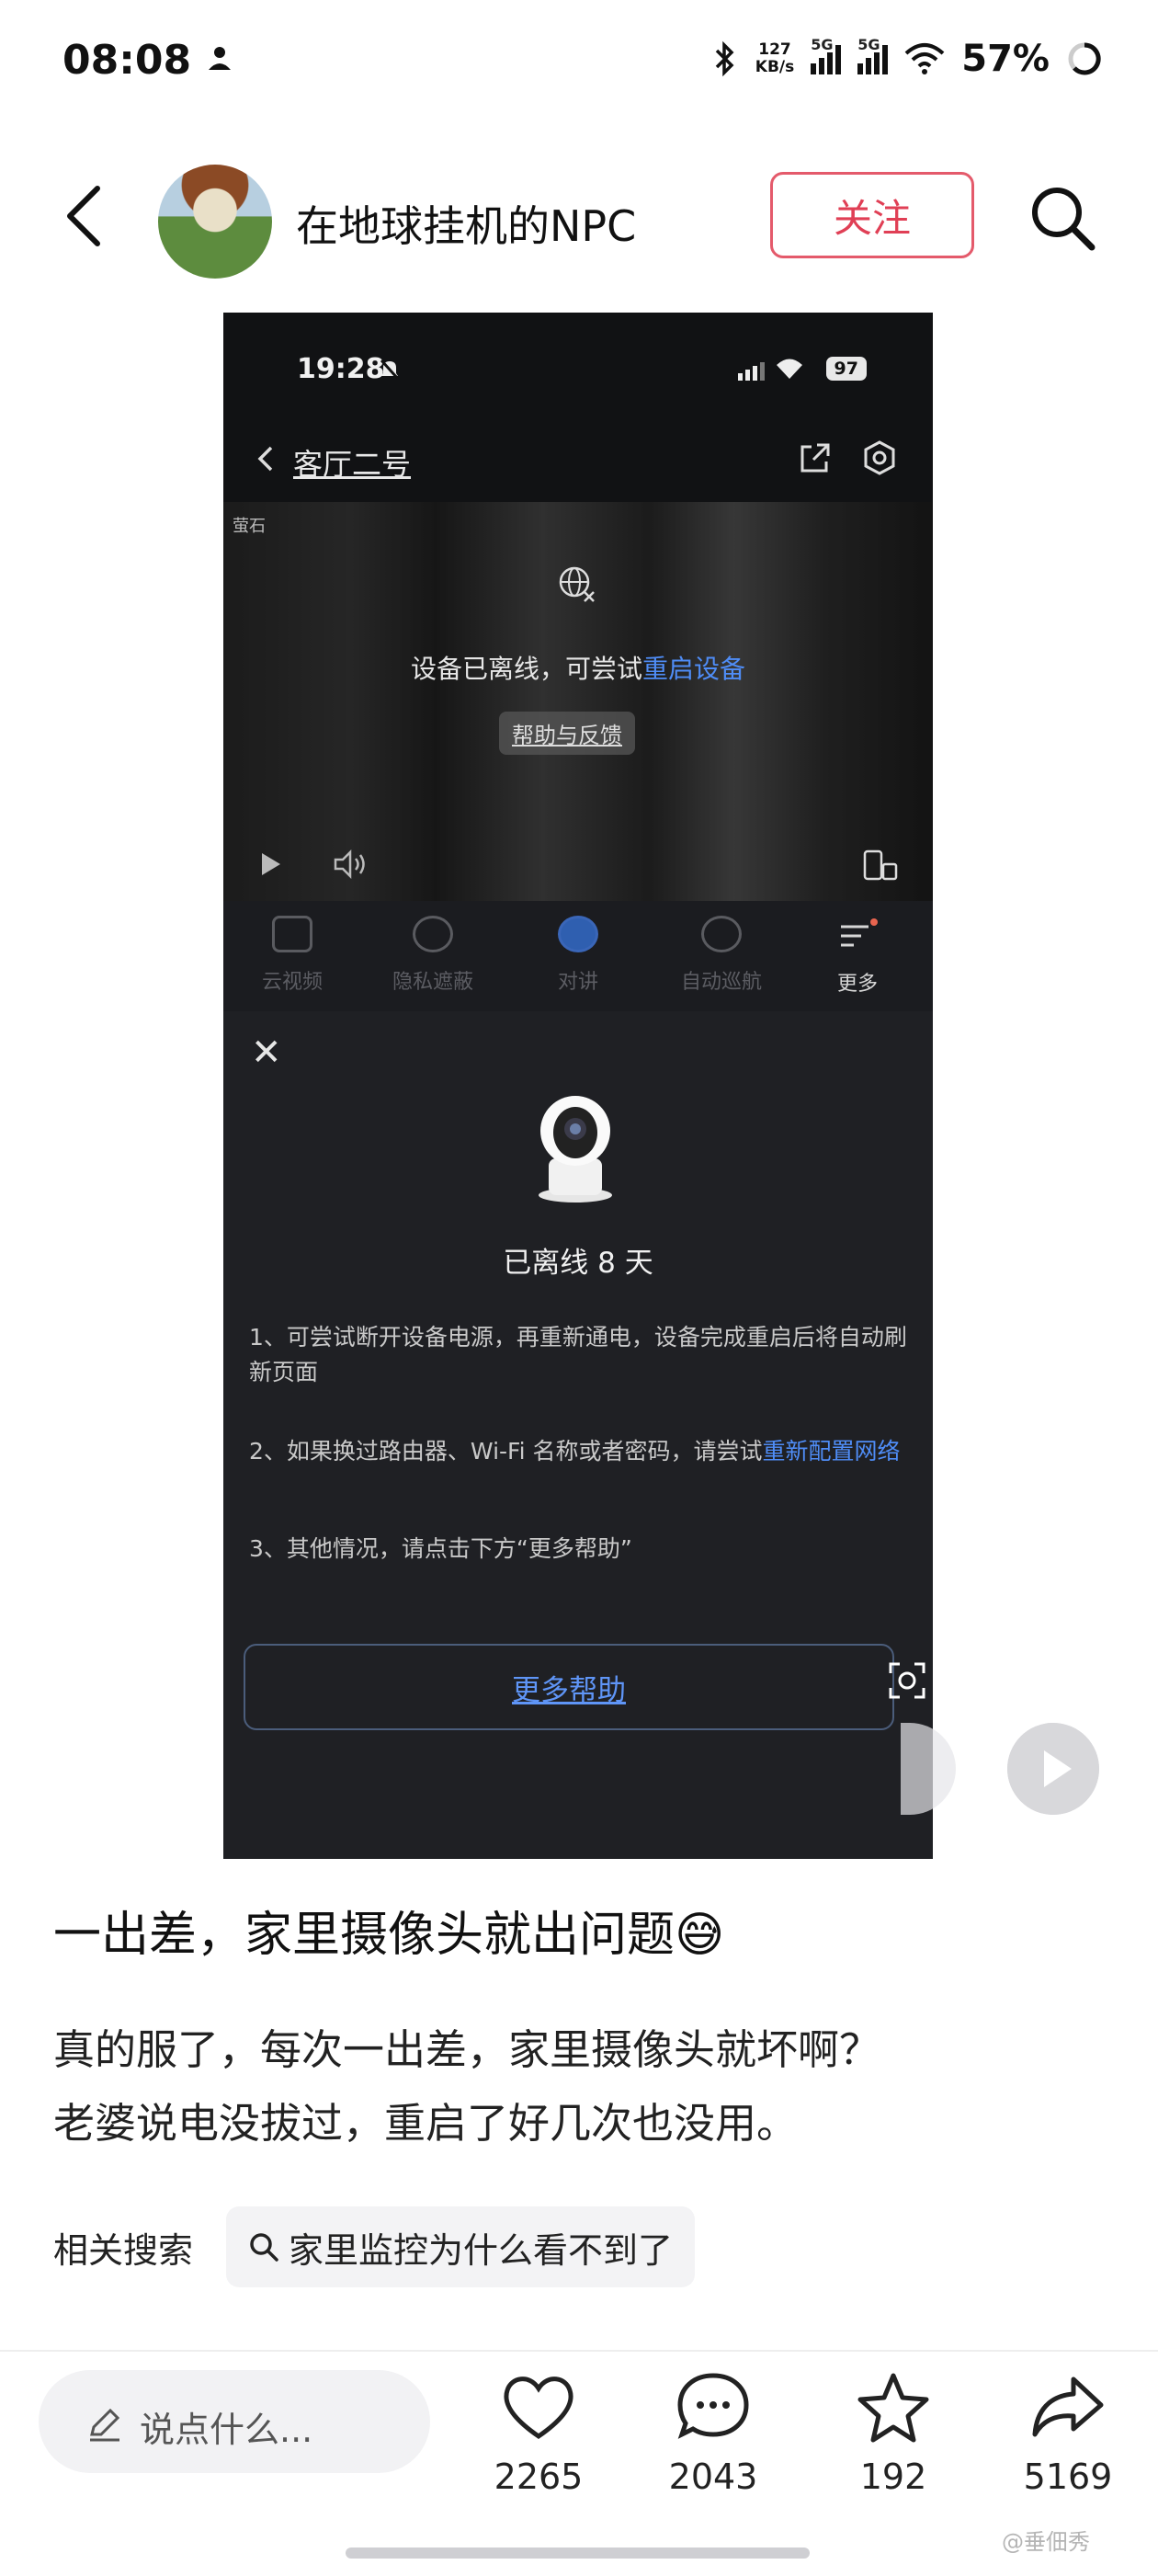 The width and height of the screenshot is (1158, 2576). I want to click on more-lines-icon, so click(859, 932).